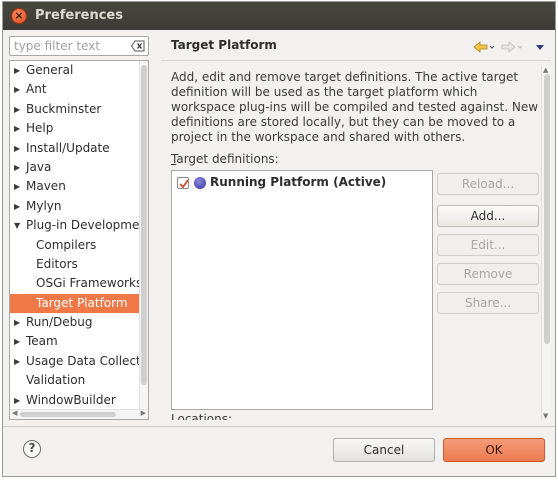 Image resolution: width=558 pixels, height=480 pixels. What do you see at coordinates (356, 60) in the screenshot?
I see `header-divider` at bounding box center [356, 60].